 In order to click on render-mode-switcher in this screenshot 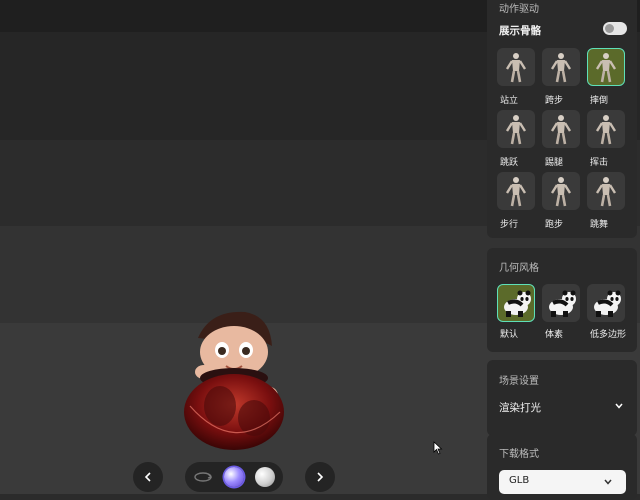, I will do `click(234, 477)`.